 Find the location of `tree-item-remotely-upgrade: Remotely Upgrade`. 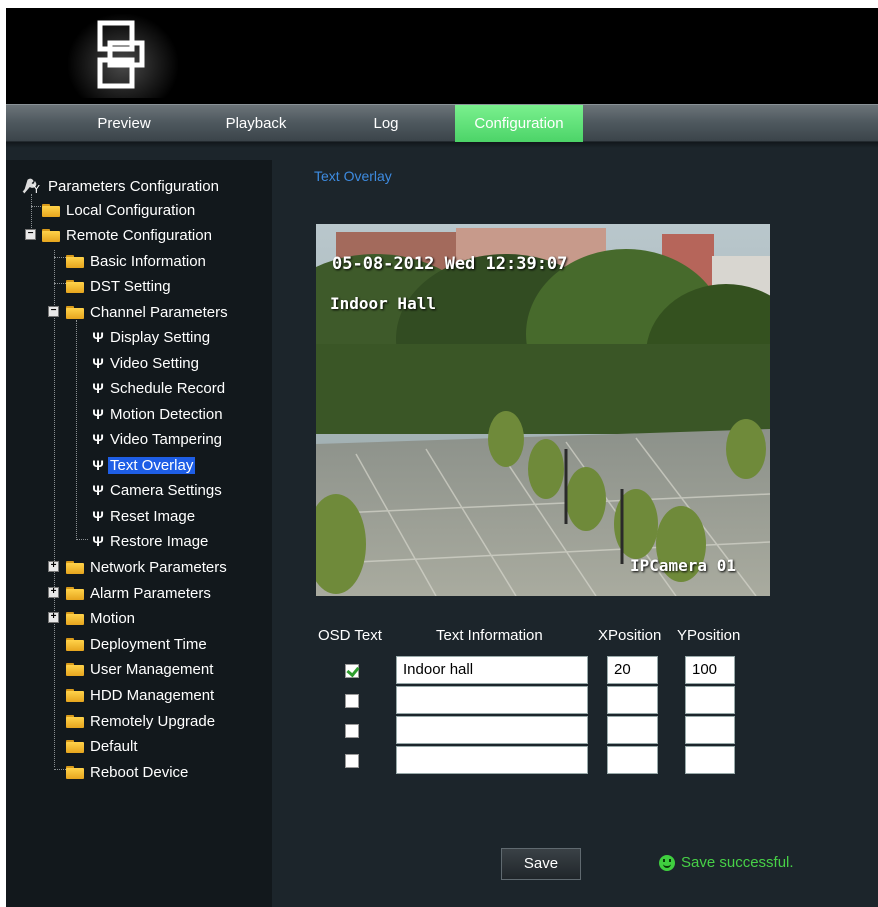

tree-item-remotely-upgrade: Remotely Upgrade is located at coordinates (141, 721).